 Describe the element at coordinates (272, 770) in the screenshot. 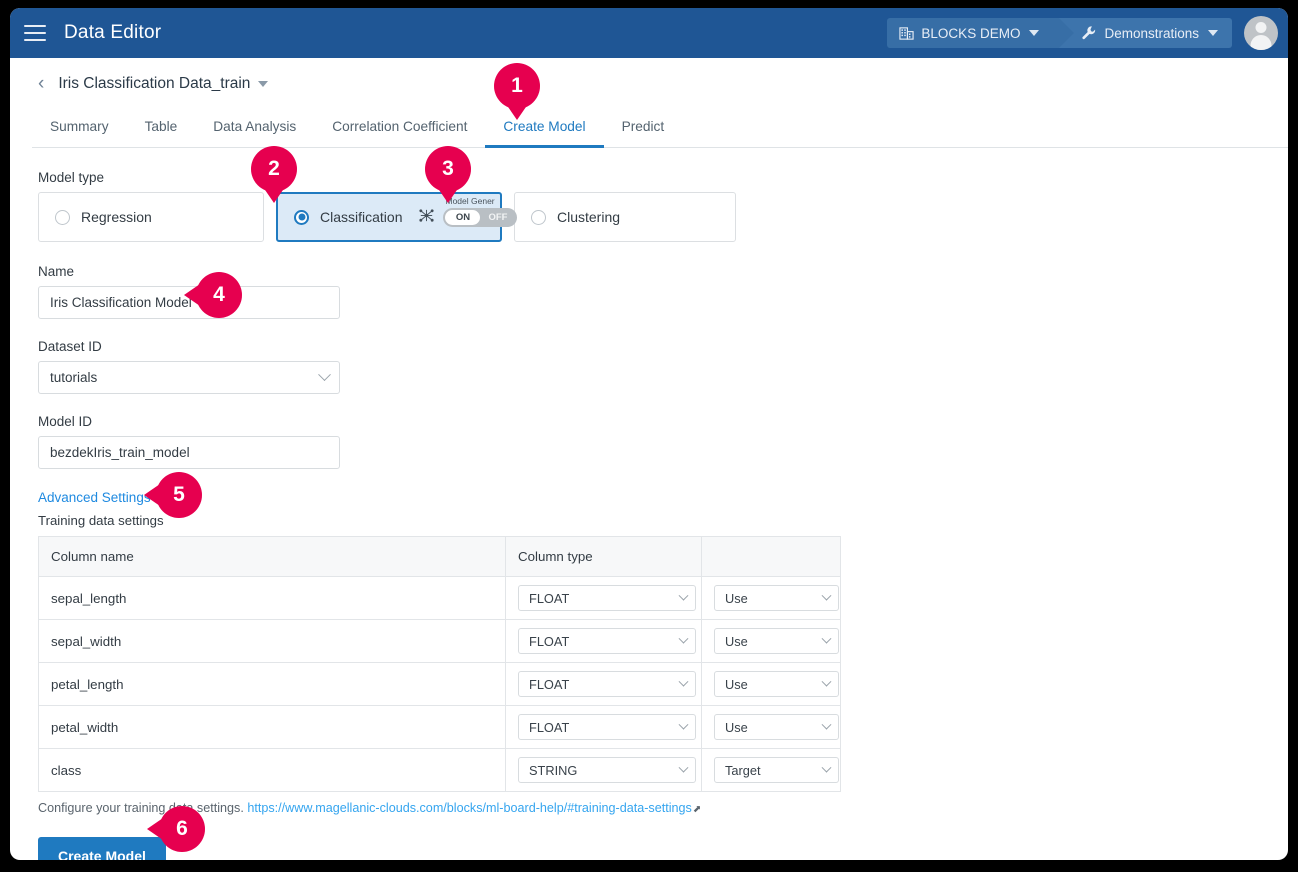

I see `cell-column-name: class` at that location.